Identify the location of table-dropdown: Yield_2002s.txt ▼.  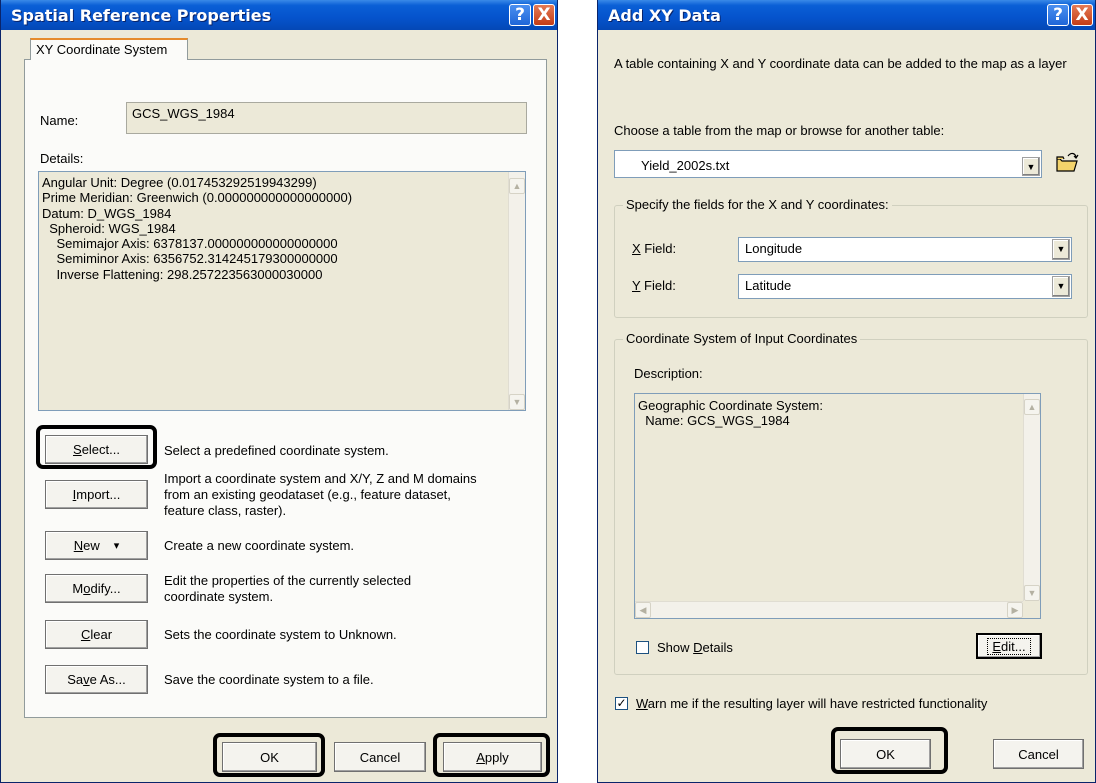
(828, 164).